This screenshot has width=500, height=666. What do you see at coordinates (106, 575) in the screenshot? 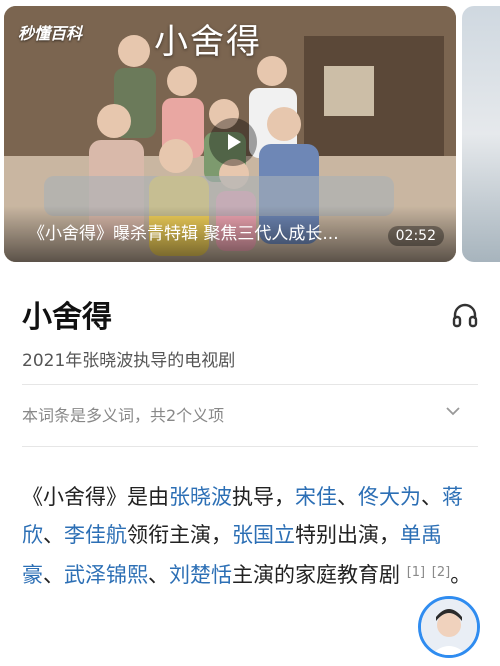
I see `link-actor: 武泽锦熙` at bounding box center [106, 575].